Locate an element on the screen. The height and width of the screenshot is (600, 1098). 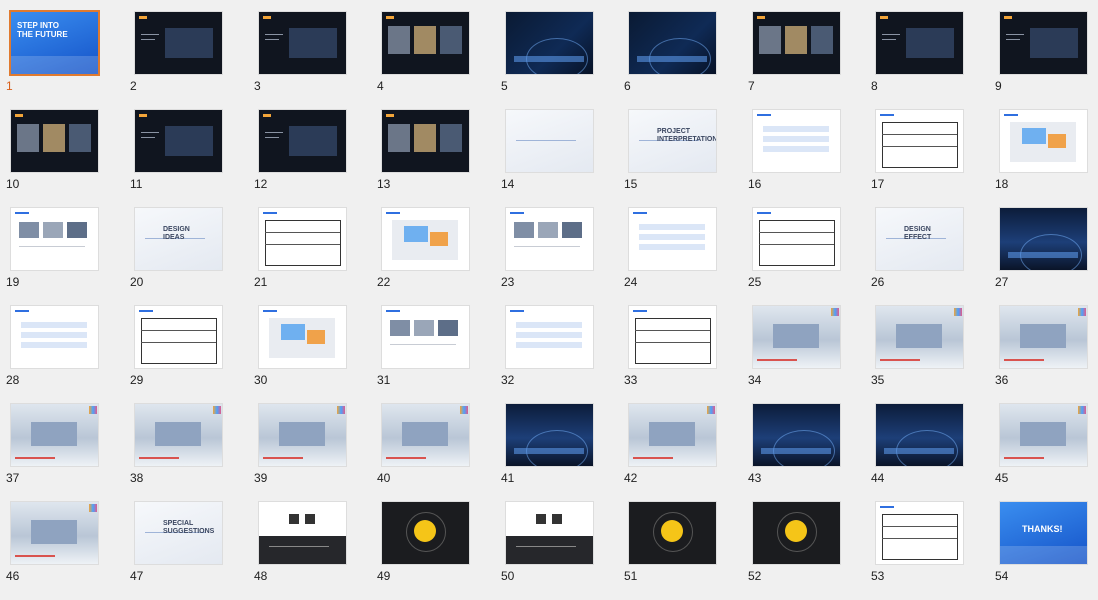
slide-thumbnail-item: 49 is located at coordinates (426, 536).